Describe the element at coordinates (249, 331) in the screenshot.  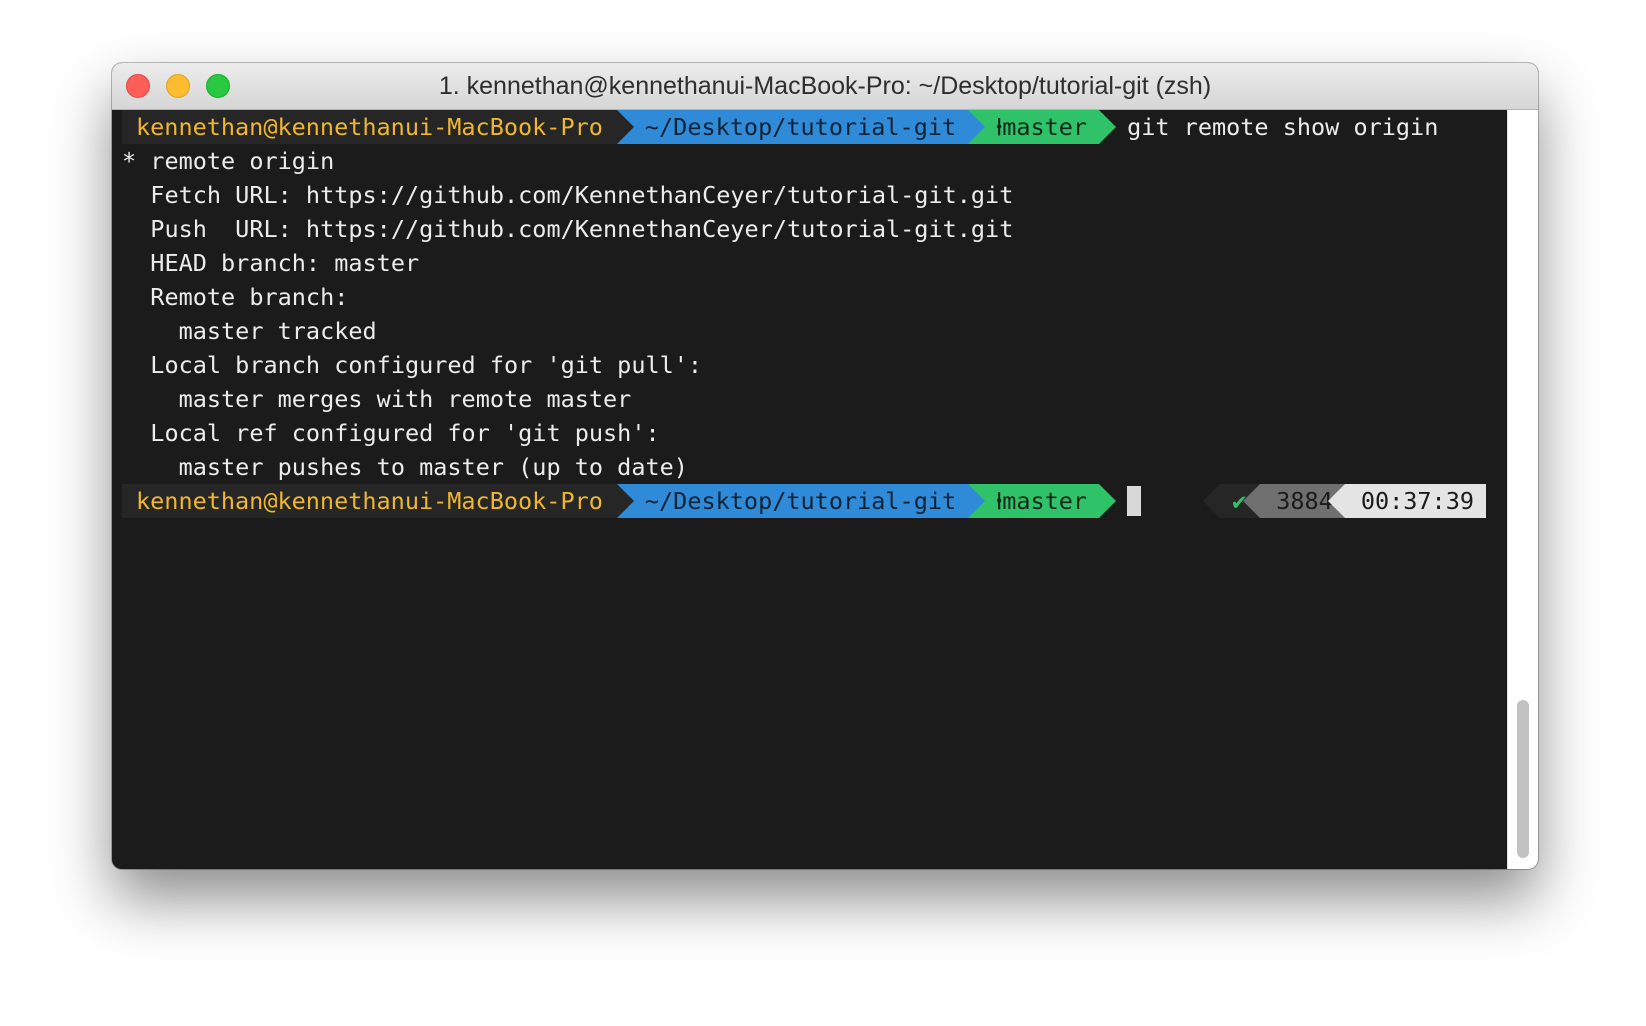
I see `output-line: master tracked` at that location.